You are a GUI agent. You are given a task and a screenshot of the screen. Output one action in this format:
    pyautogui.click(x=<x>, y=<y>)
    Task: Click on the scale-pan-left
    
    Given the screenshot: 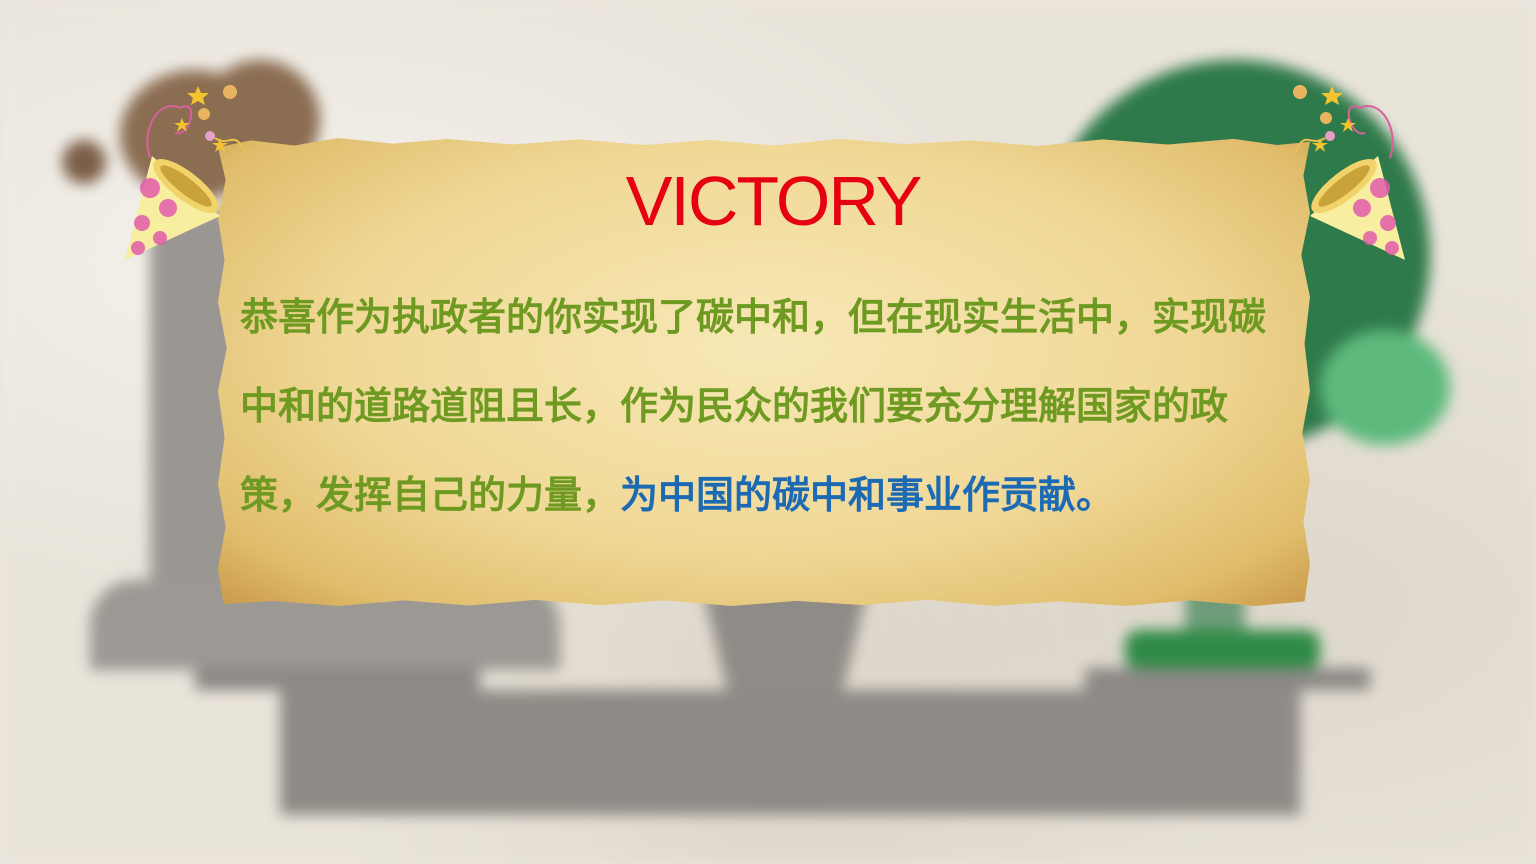 What is the action you would take?
    pyautogui.click(x=337, y=679)
    